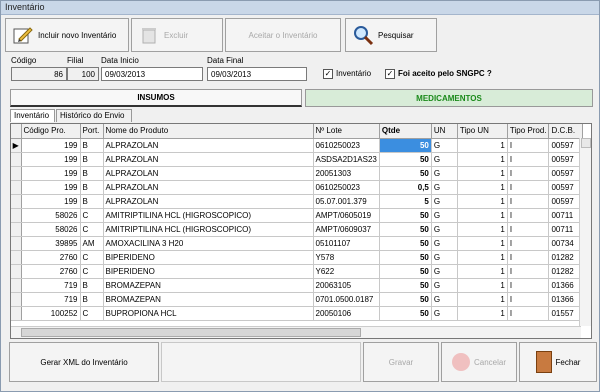  I want to click on table-row: 199 B ALPRAZOLAN ASDSA2D1AS23 50 G 1 I 00597, so click(297, 159).